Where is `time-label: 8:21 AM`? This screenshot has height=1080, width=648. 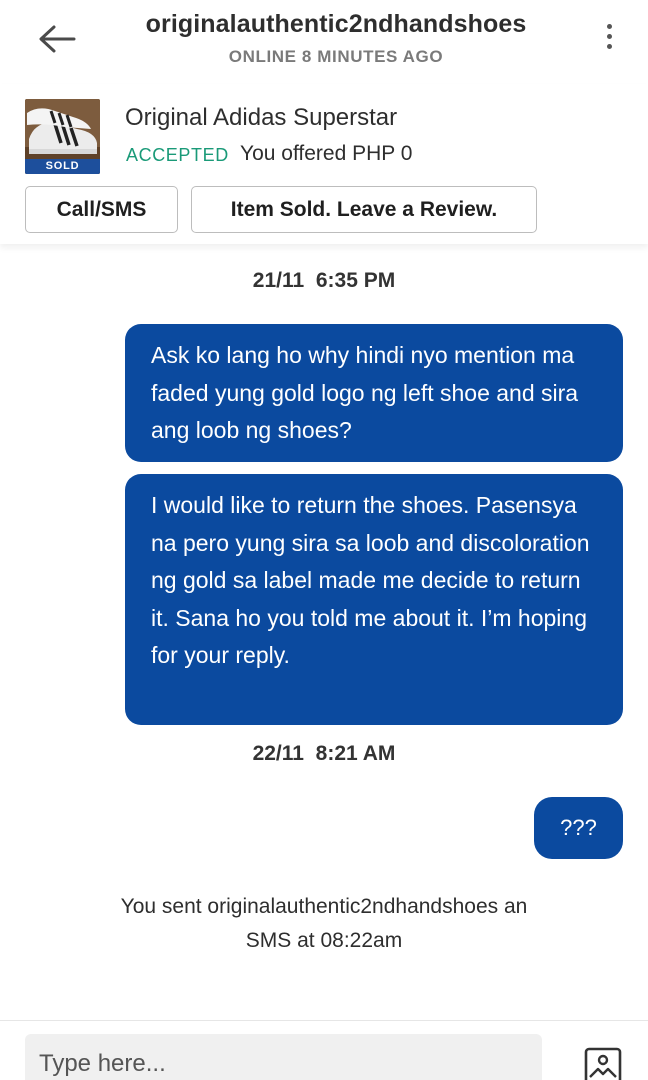
time-label: 8:21 AM is located at coordinates (355, 753).